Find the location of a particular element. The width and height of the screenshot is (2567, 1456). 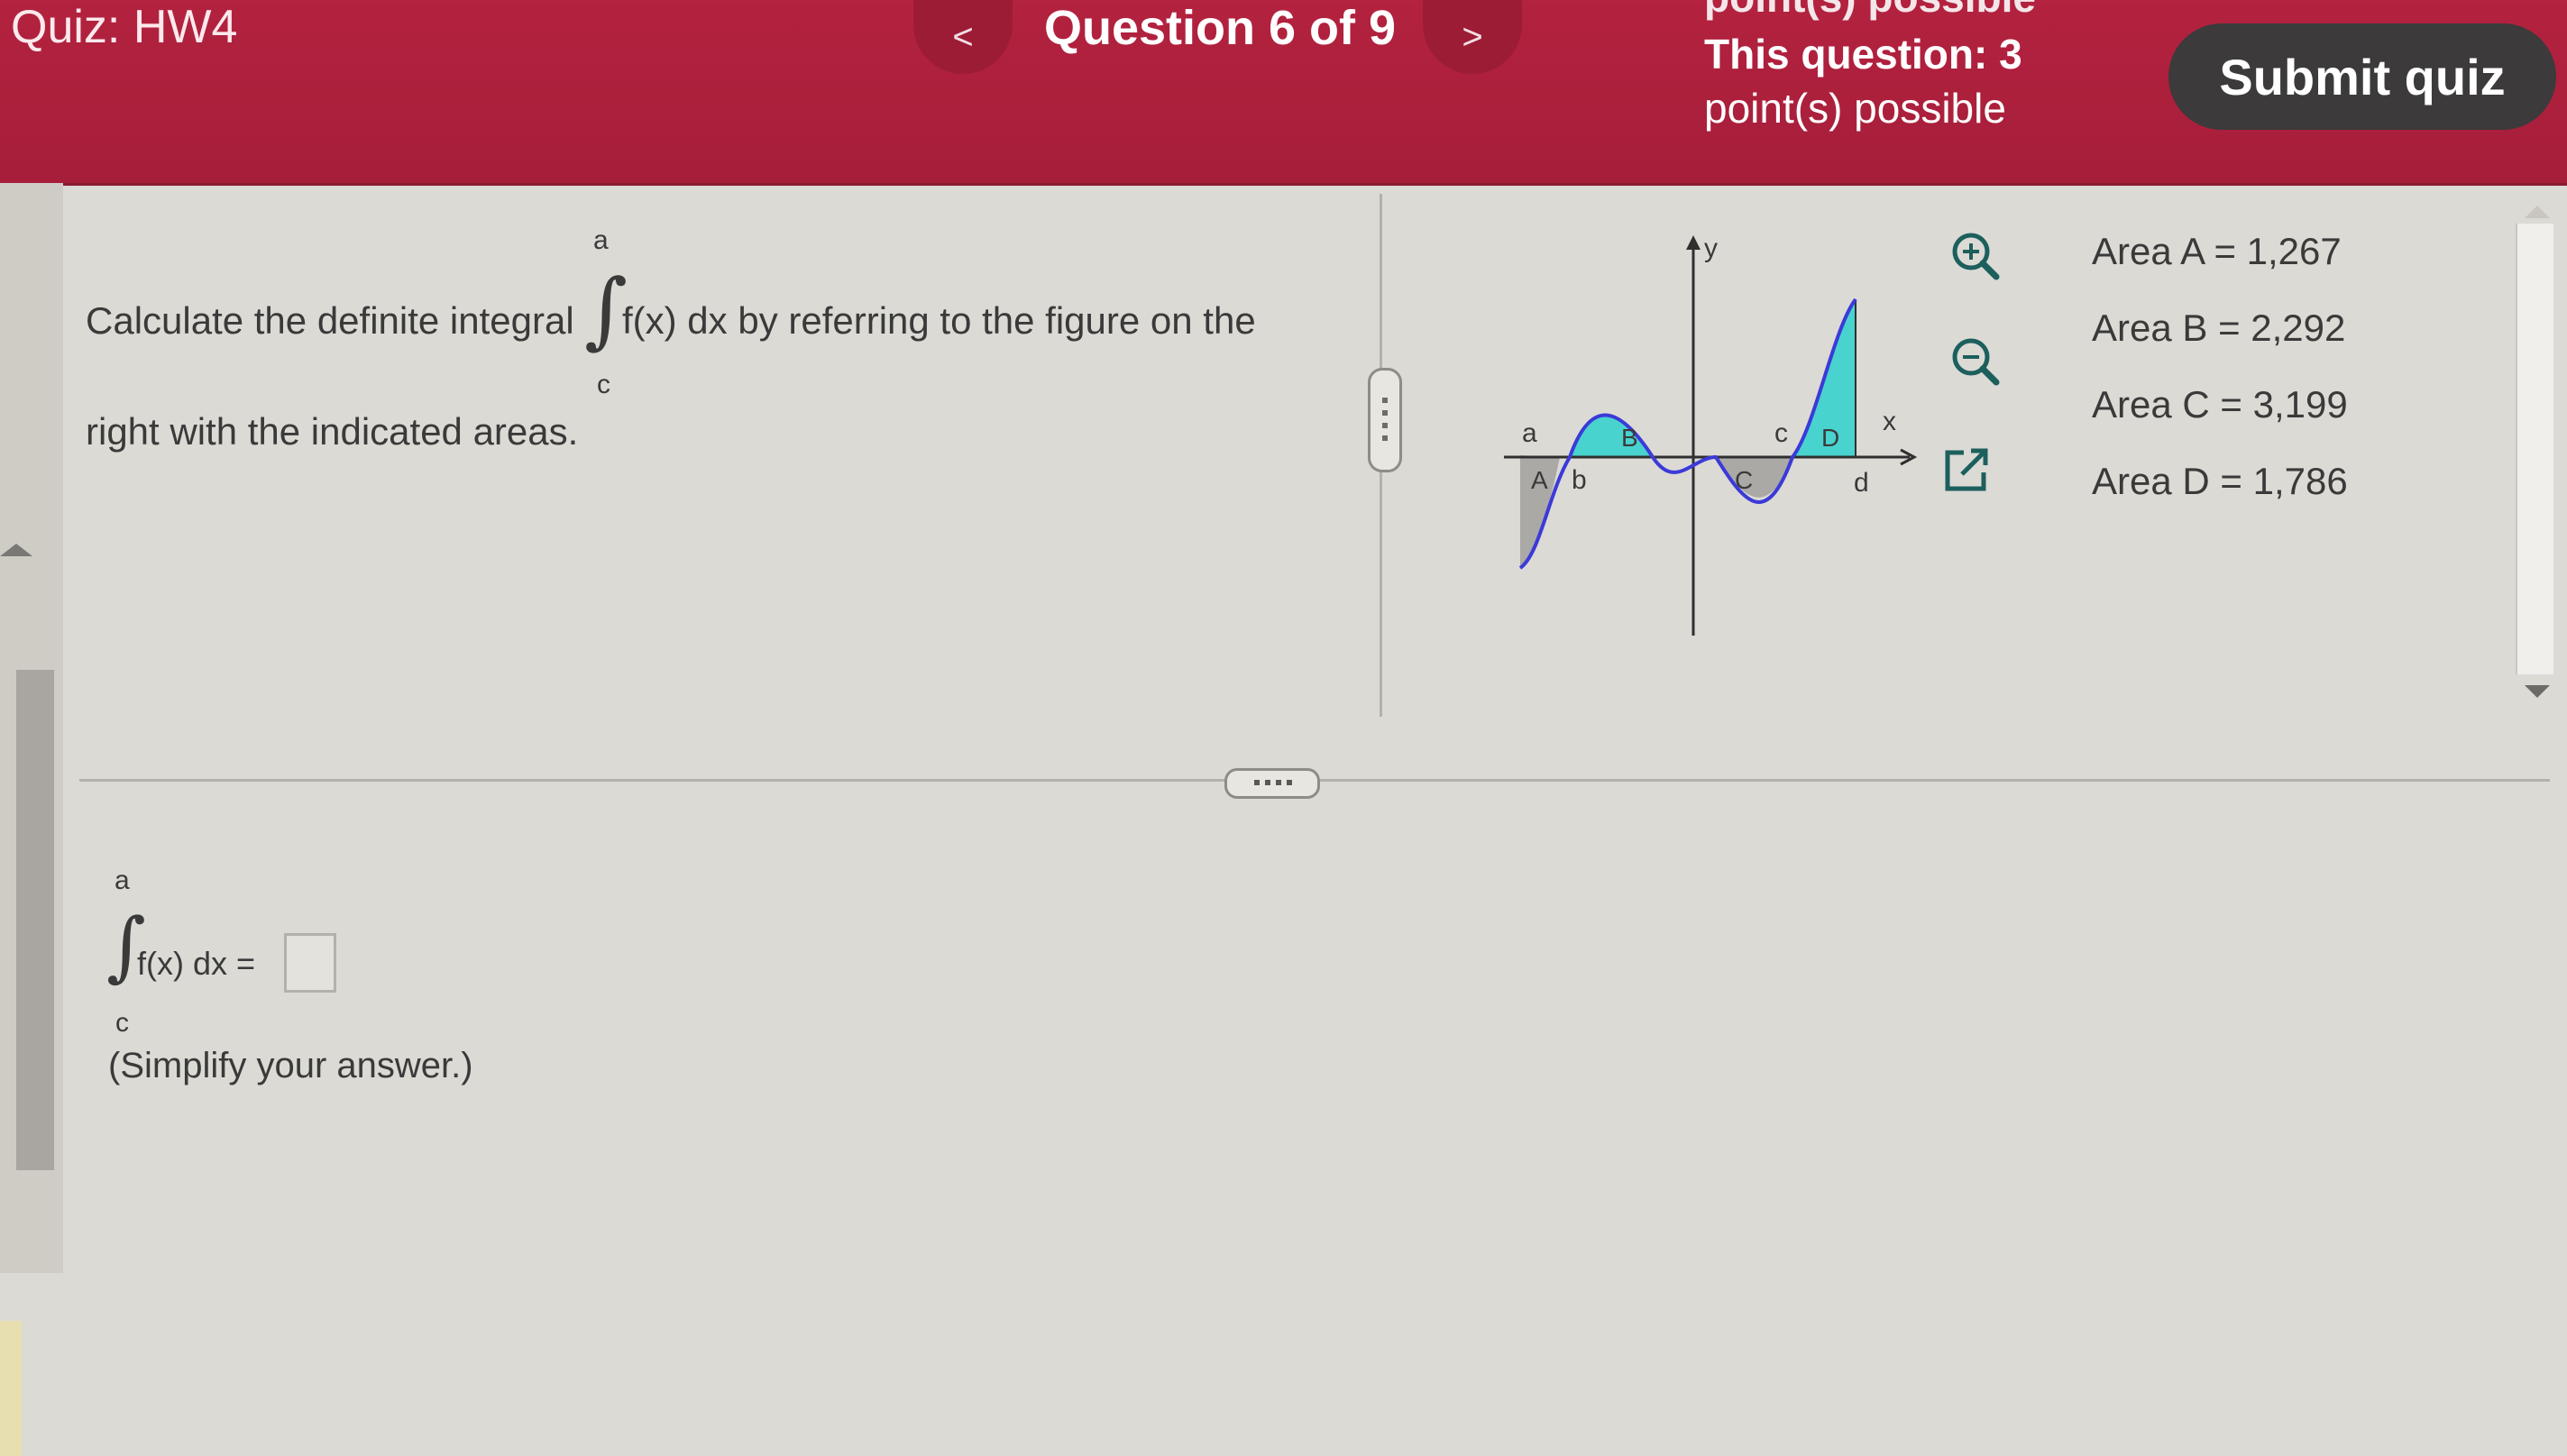

answer-lower-limit: c is located at coordinates (122, 1023).